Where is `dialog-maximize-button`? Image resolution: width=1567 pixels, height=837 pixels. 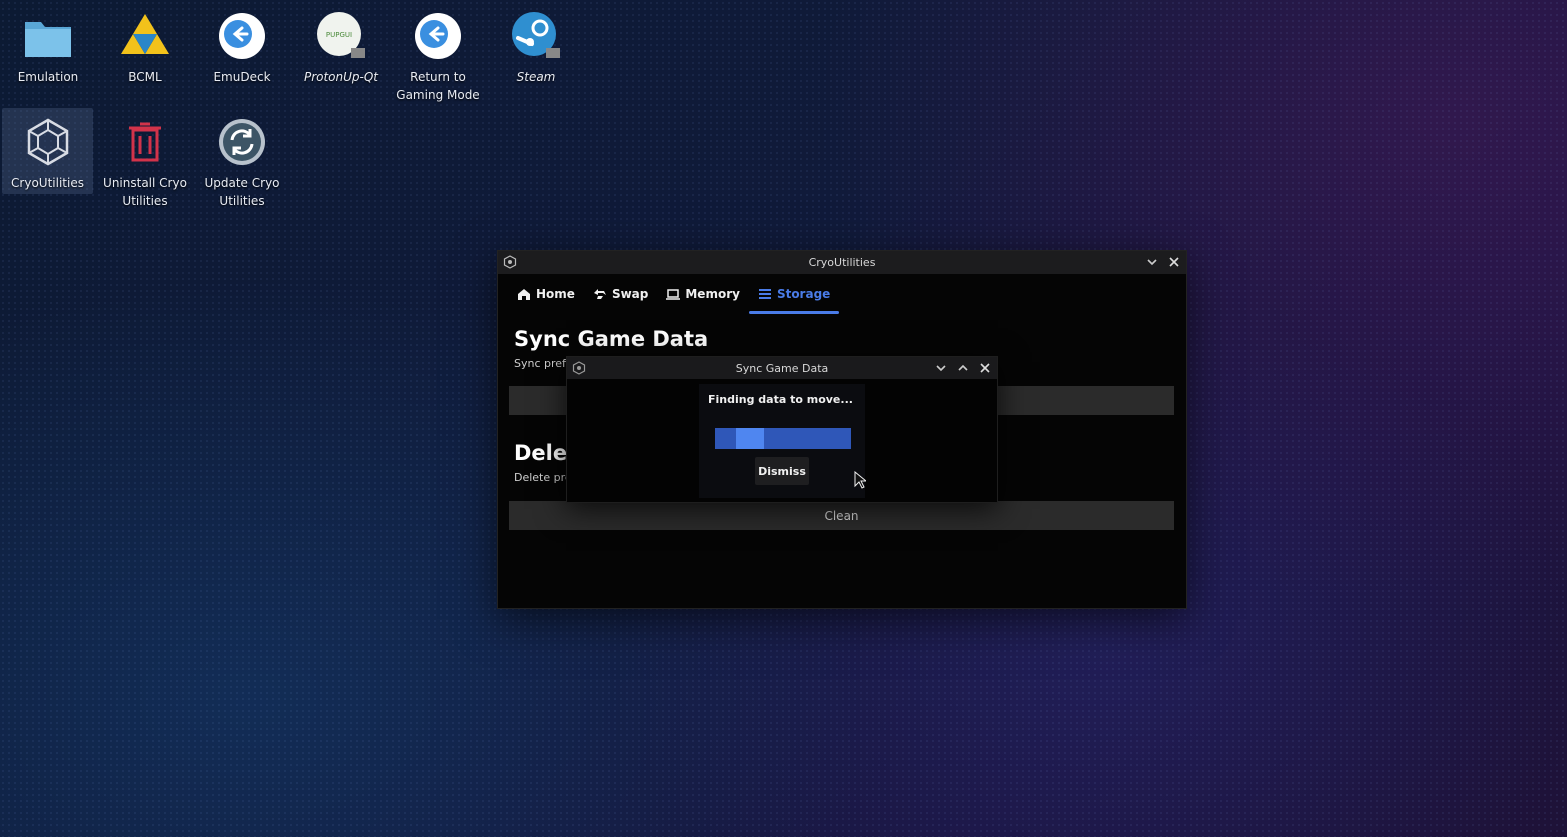 dialog-maximize-button is located at coordinates (963, 369).